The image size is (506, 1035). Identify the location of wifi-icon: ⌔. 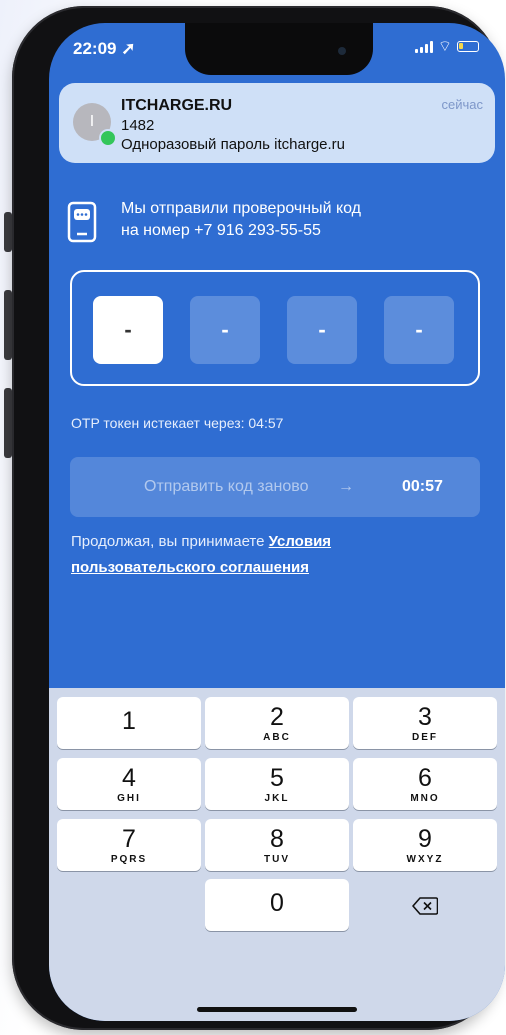
(444, 46).